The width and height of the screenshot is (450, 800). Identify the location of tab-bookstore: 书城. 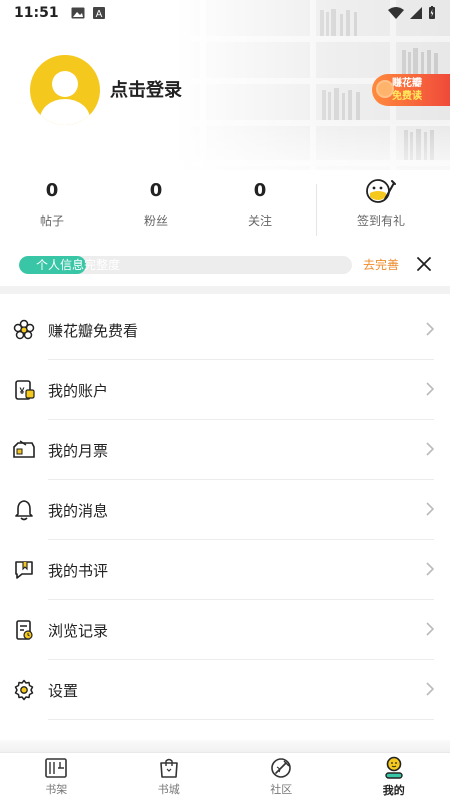
(169, 776).